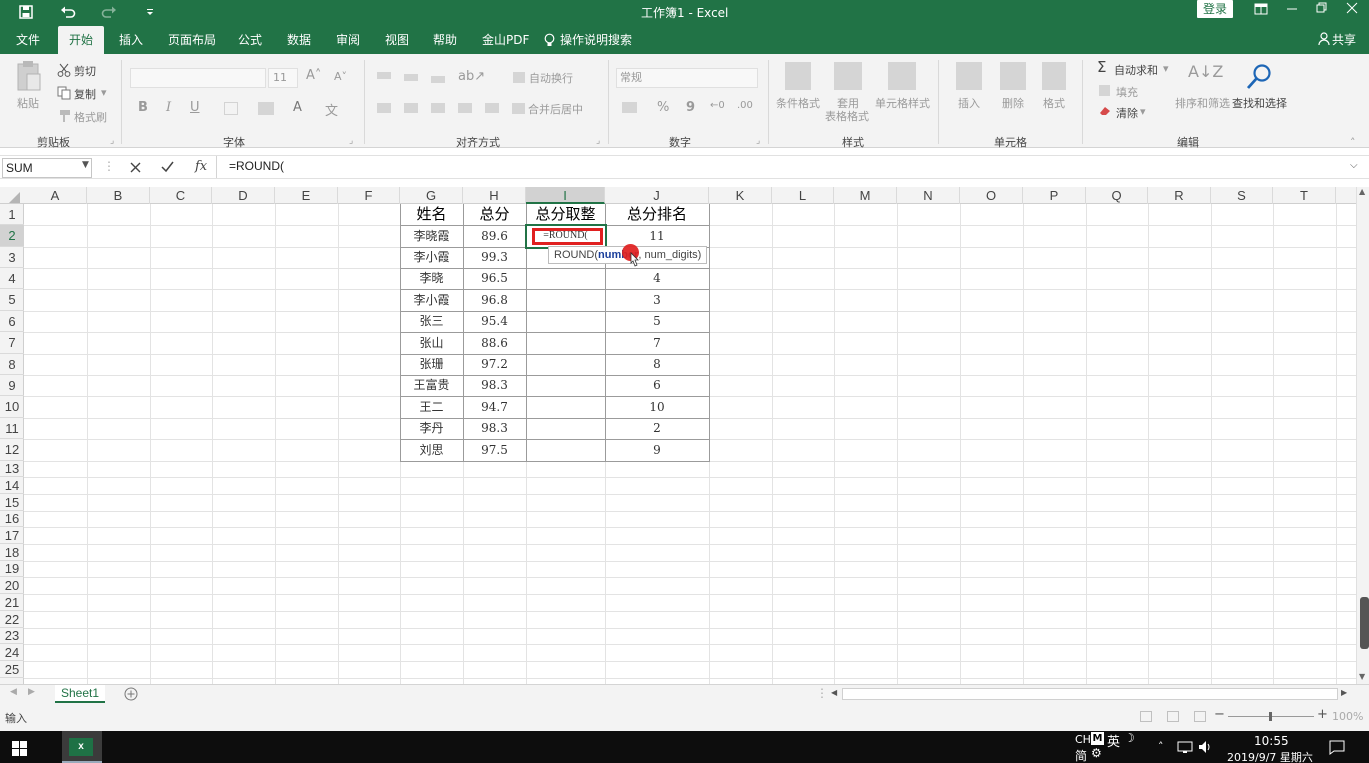 This screenshot has height=763, width=1369. Describe the element at coordinates (494, 428) in the screenshot. I see `cell-score: 98.3` at that location.